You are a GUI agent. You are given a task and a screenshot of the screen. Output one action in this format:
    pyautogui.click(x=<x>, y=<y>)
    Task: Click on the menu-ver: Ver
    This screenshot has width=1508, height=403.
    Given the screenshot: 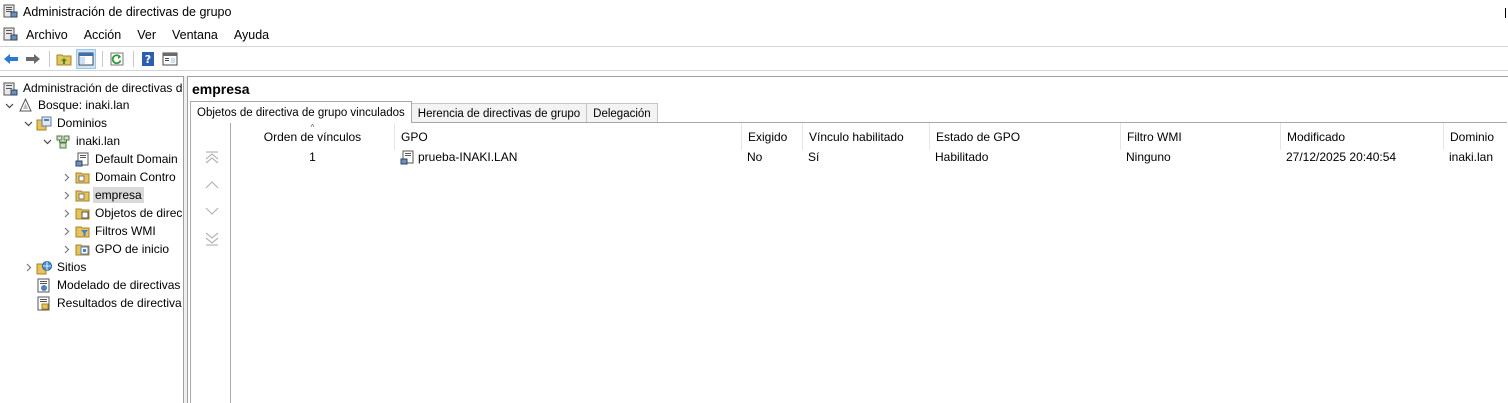 What is the action you would take?
    pyautogui.click(x=146, y=35)
    